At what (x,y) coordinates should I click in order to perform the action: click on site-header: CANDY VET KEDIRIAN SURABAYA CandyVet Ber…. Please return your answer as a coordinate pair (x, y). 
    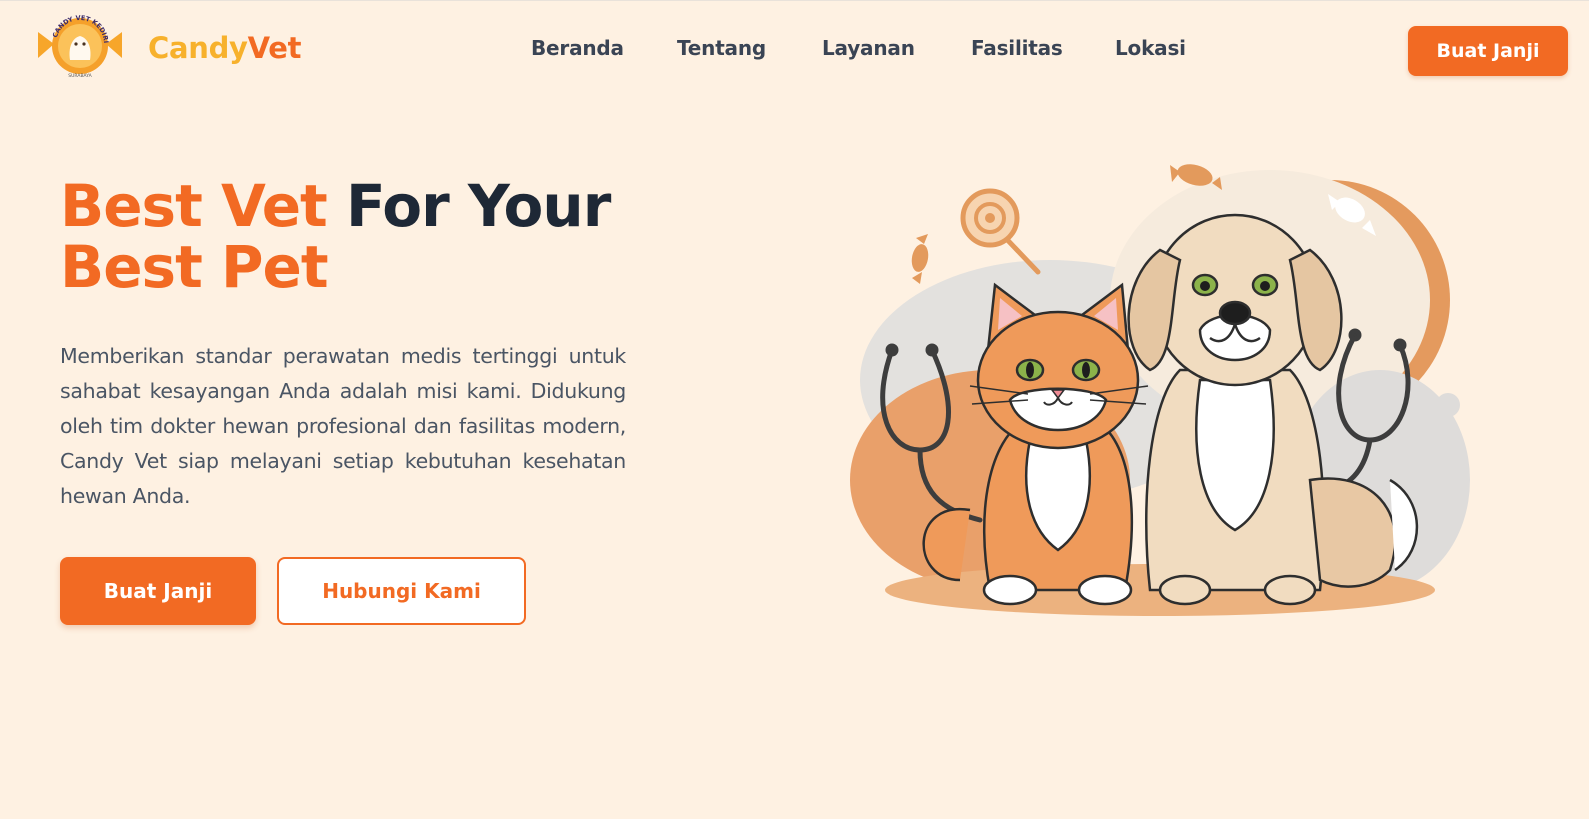
    Looking at the image, I should click on (794, 50).